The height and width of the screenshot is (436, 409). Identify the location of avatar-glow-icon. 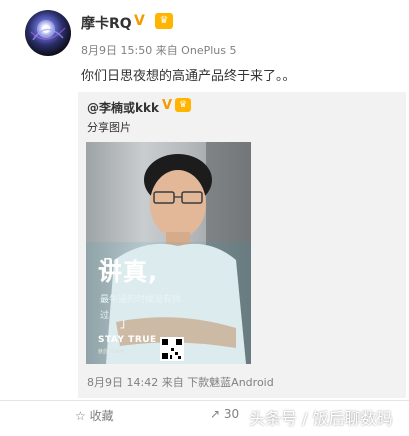
(48, 30).